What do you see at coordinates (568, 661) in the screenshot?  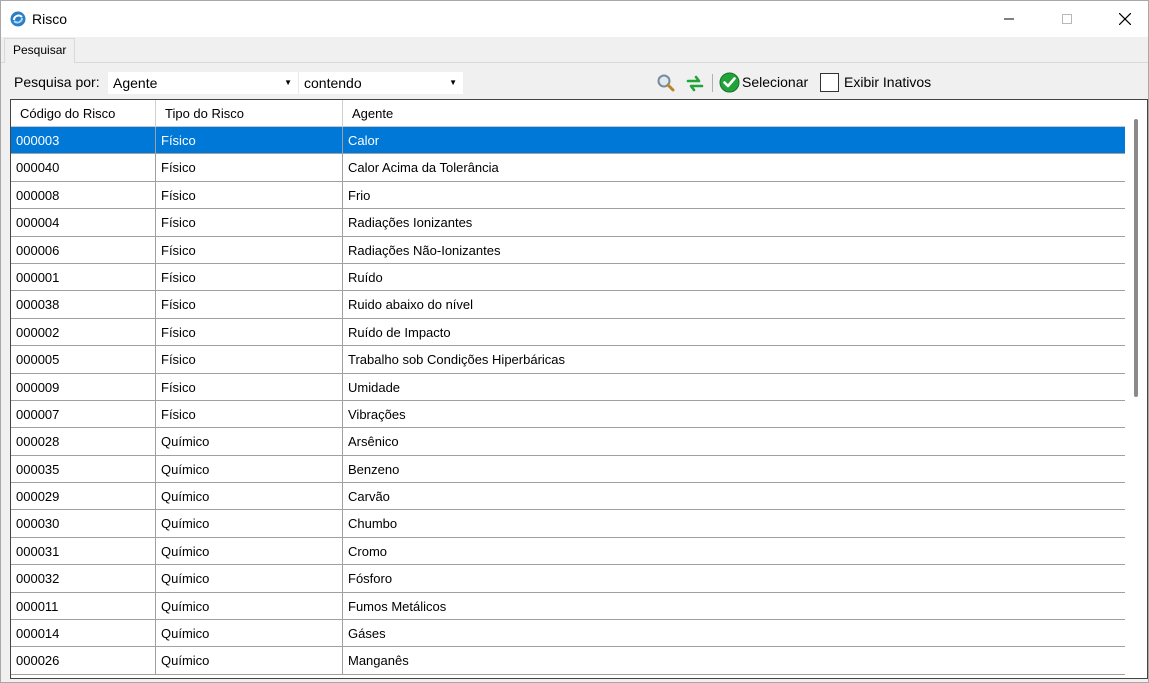 I see `table-row: 000026 Químico Manganês` at bounding box center [568, 661].